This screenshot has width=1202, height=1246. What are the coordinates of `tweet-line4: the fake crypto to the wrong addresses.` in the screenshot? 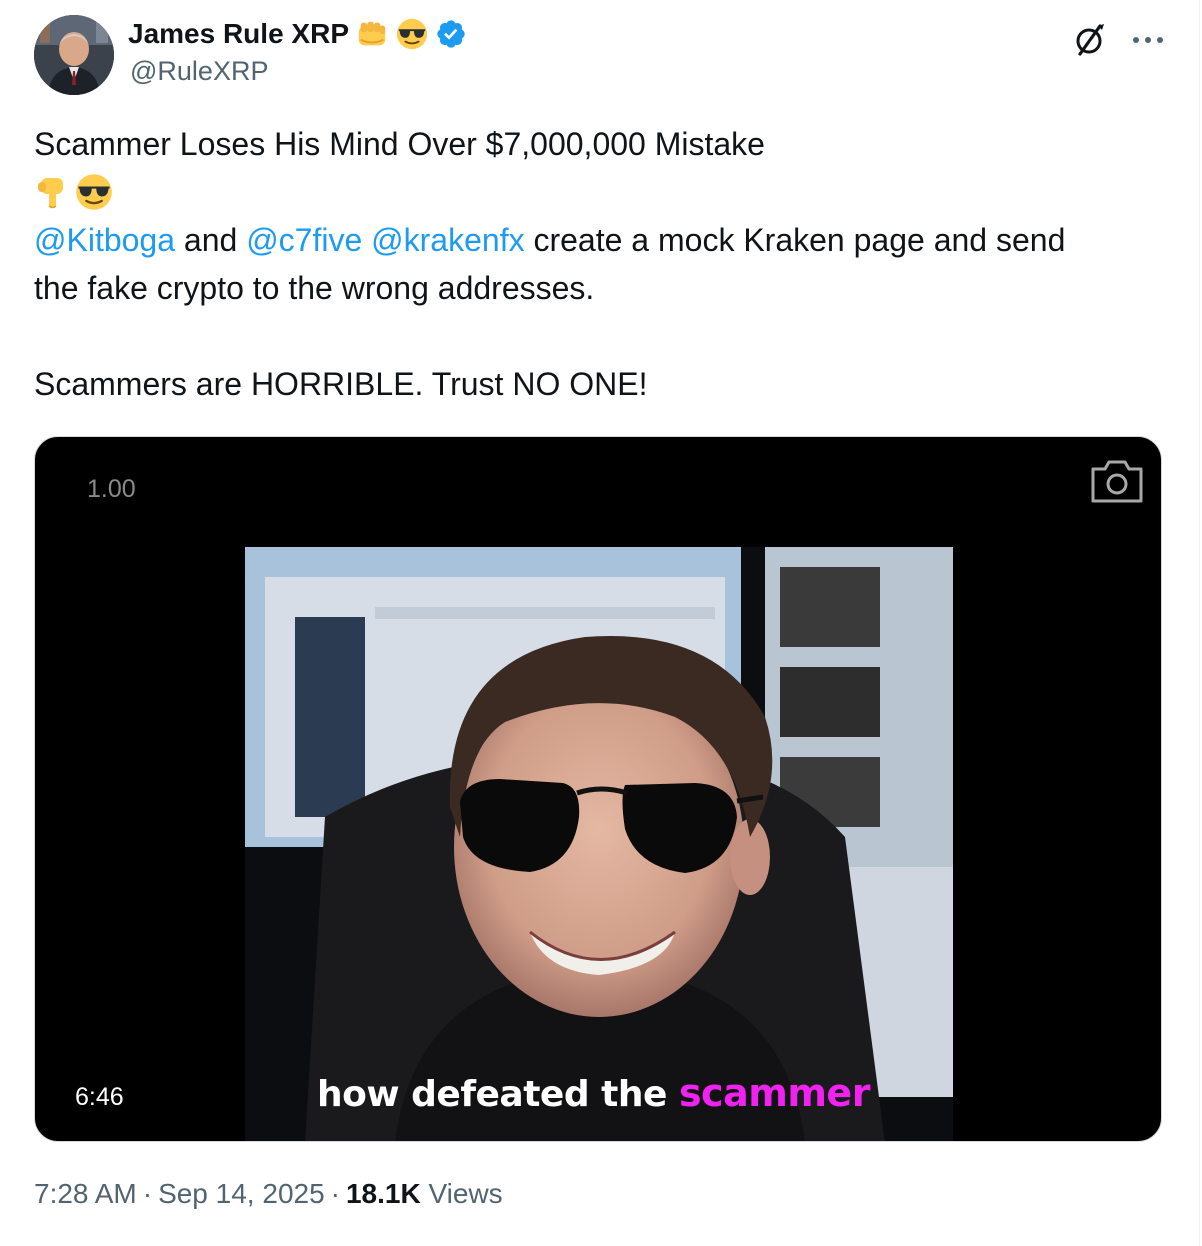 It's located at (314, 288).